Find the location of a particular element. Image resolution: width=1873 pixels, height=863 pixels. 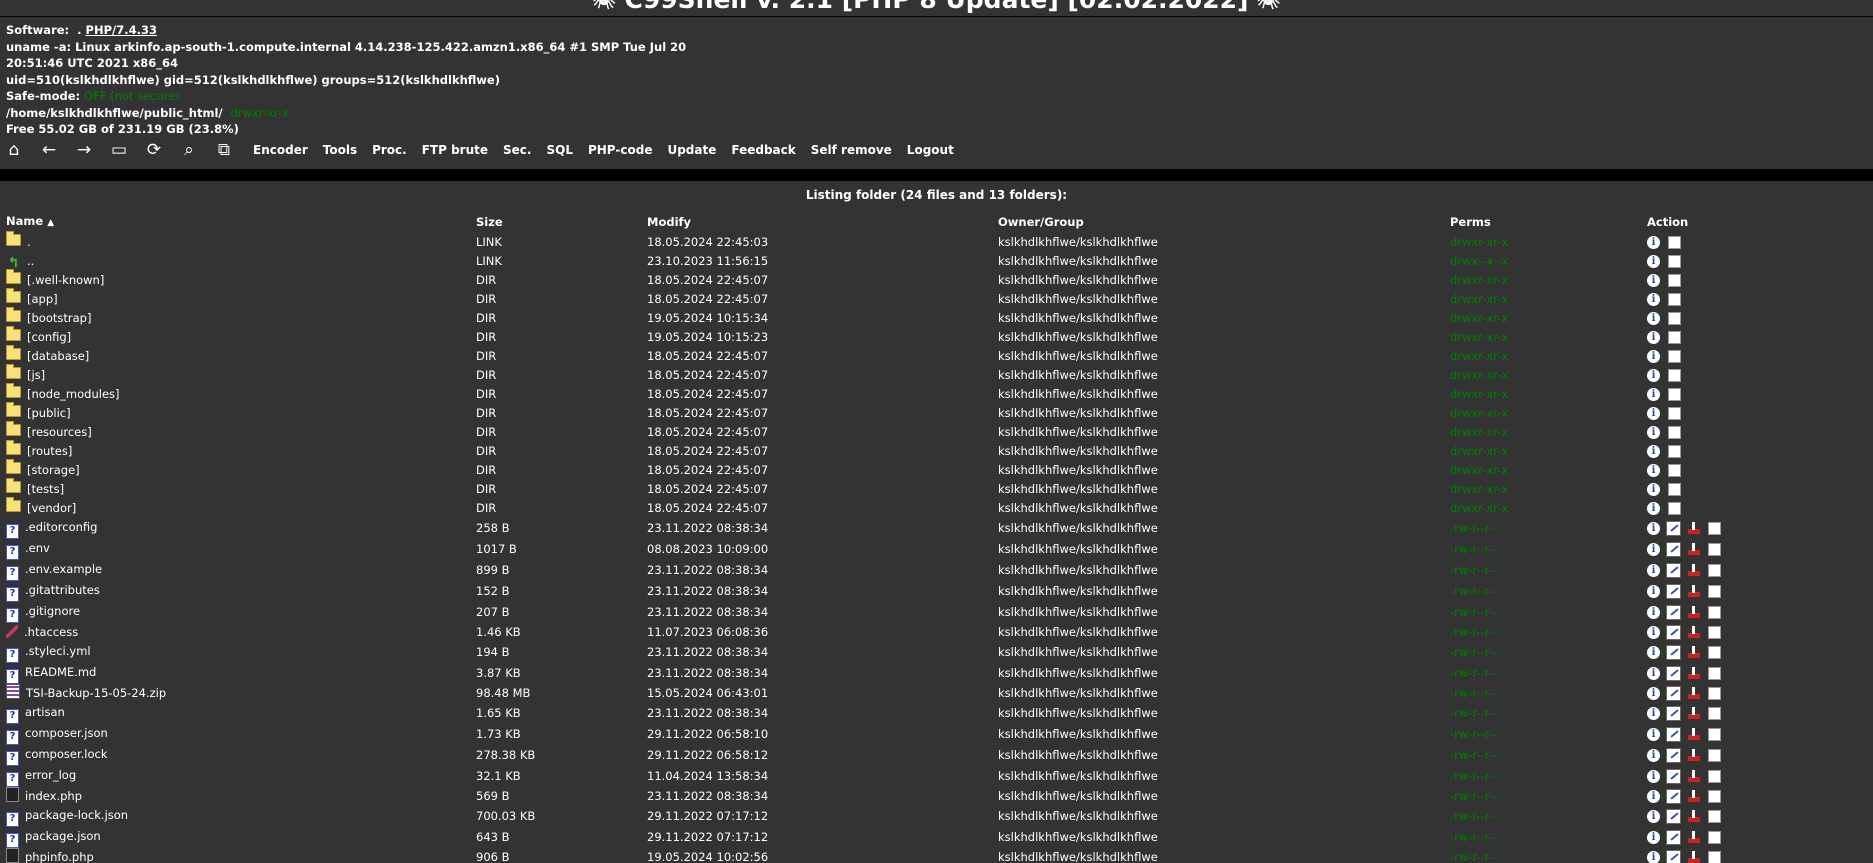

refresh-icon: ⟳ is located at coordinates (154, 150).